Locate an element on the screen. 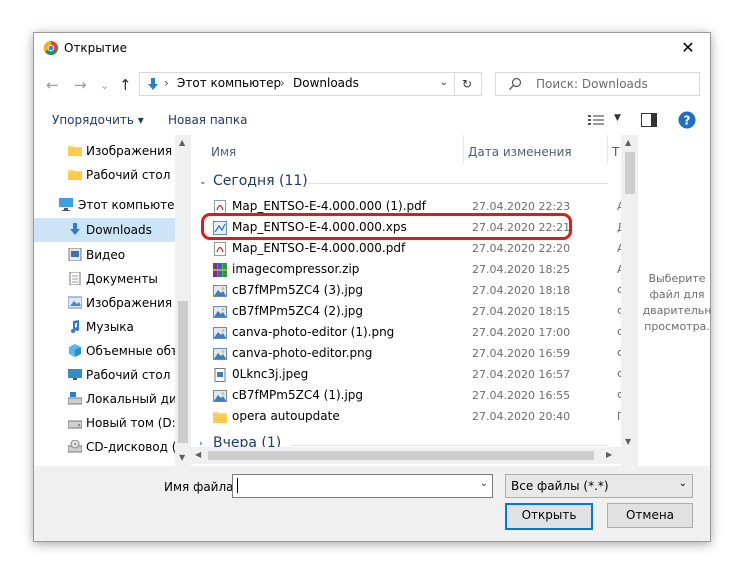 The image size is (742, 573). sidebar-item-cd-drive: CD-дисковод (F is located at coordinates (104, 447).